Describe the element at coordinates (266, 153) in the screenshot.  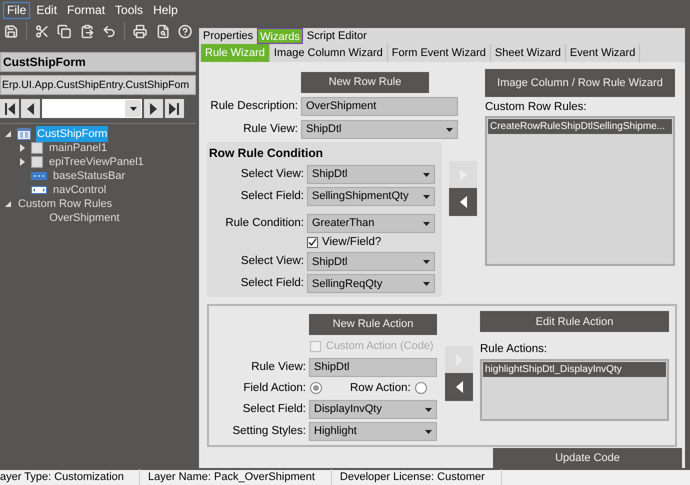
I see `group-title: Row Rule Condition` at that location.